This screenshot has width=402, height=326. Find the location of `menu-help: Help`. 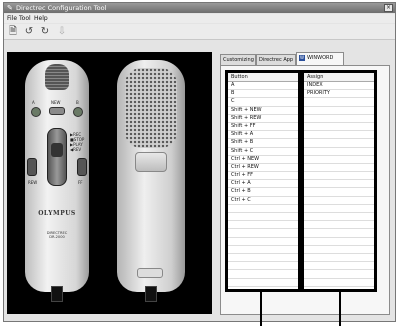

menu-help: Help is located at coordinates (41, 18).